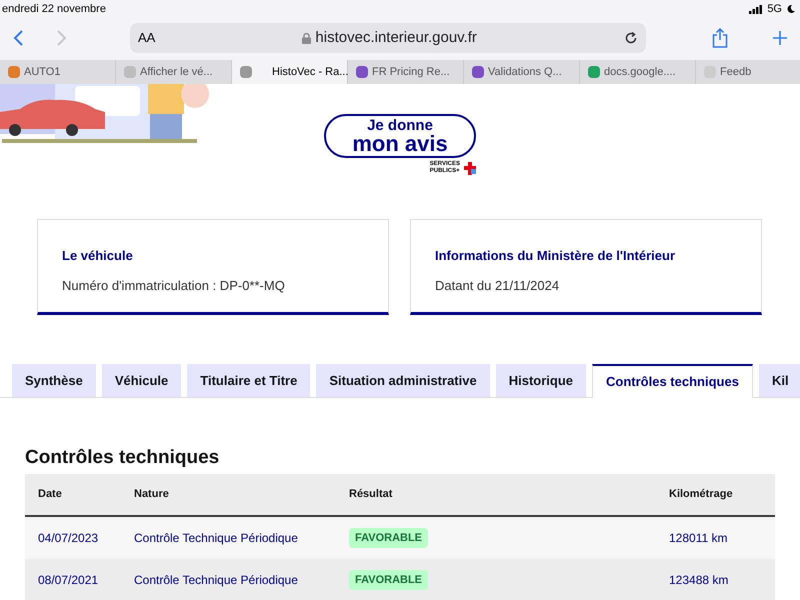  Describe the element at coordinates (69, 580) in the screenshot. I see `table-cell-text: 08/07/2021` at that location.